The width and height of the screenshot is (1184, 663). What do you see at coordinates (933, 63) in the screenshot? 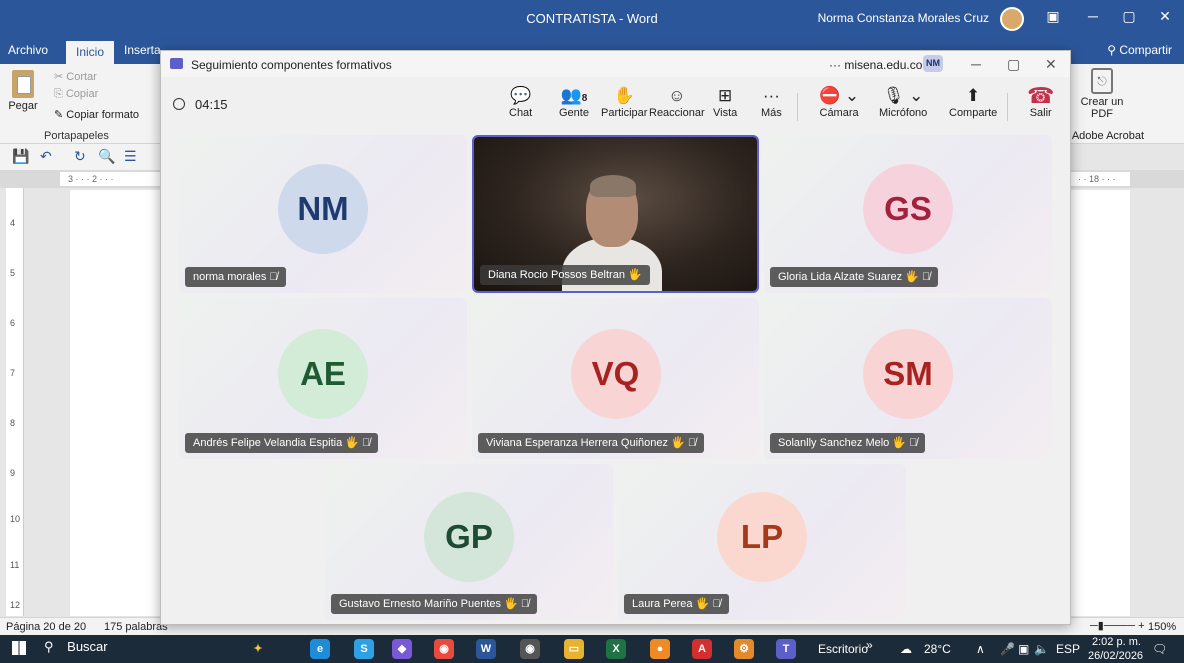
I see `account-avatar: NM` at bounding box center [933, 63].